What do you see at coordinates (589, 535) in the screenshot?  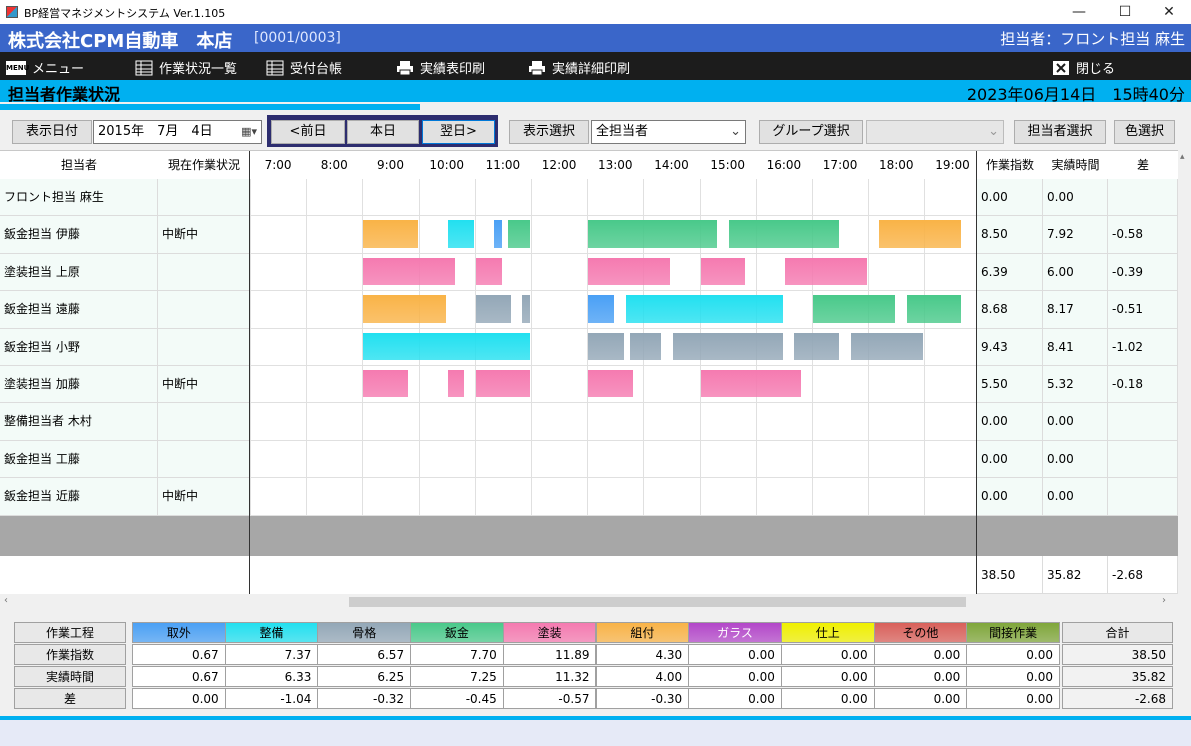 I see `separator-band` at bounding box center [589, 535].